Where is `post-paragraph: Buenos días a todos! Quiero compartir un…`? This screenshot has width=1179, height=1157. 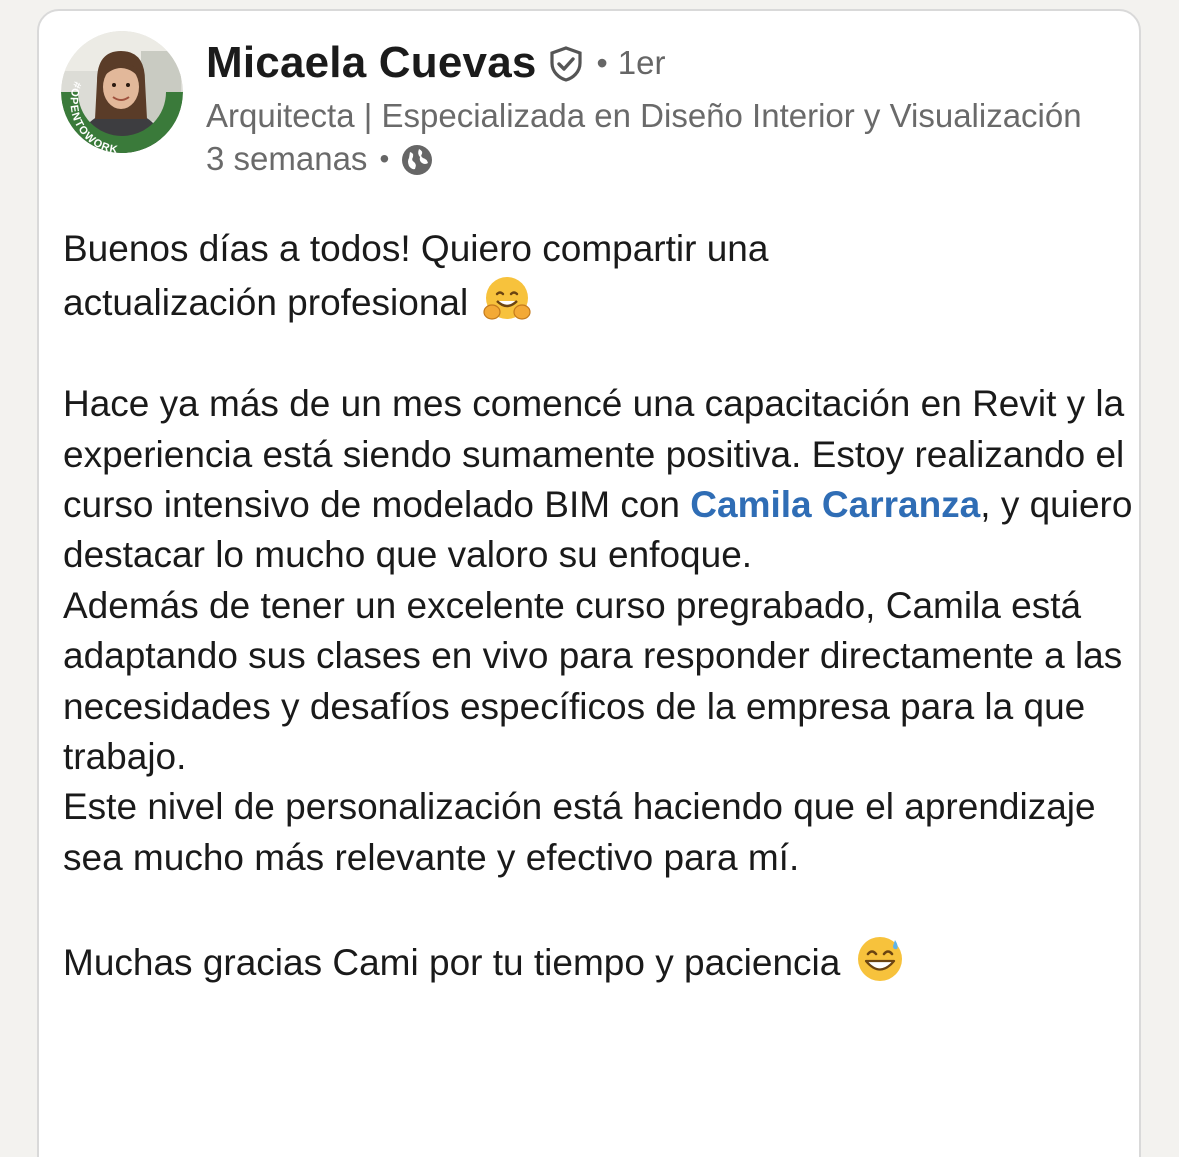
post-paragraph: Buenos días a todos! Quiero compartir un… is located at coordinates (598, 276).